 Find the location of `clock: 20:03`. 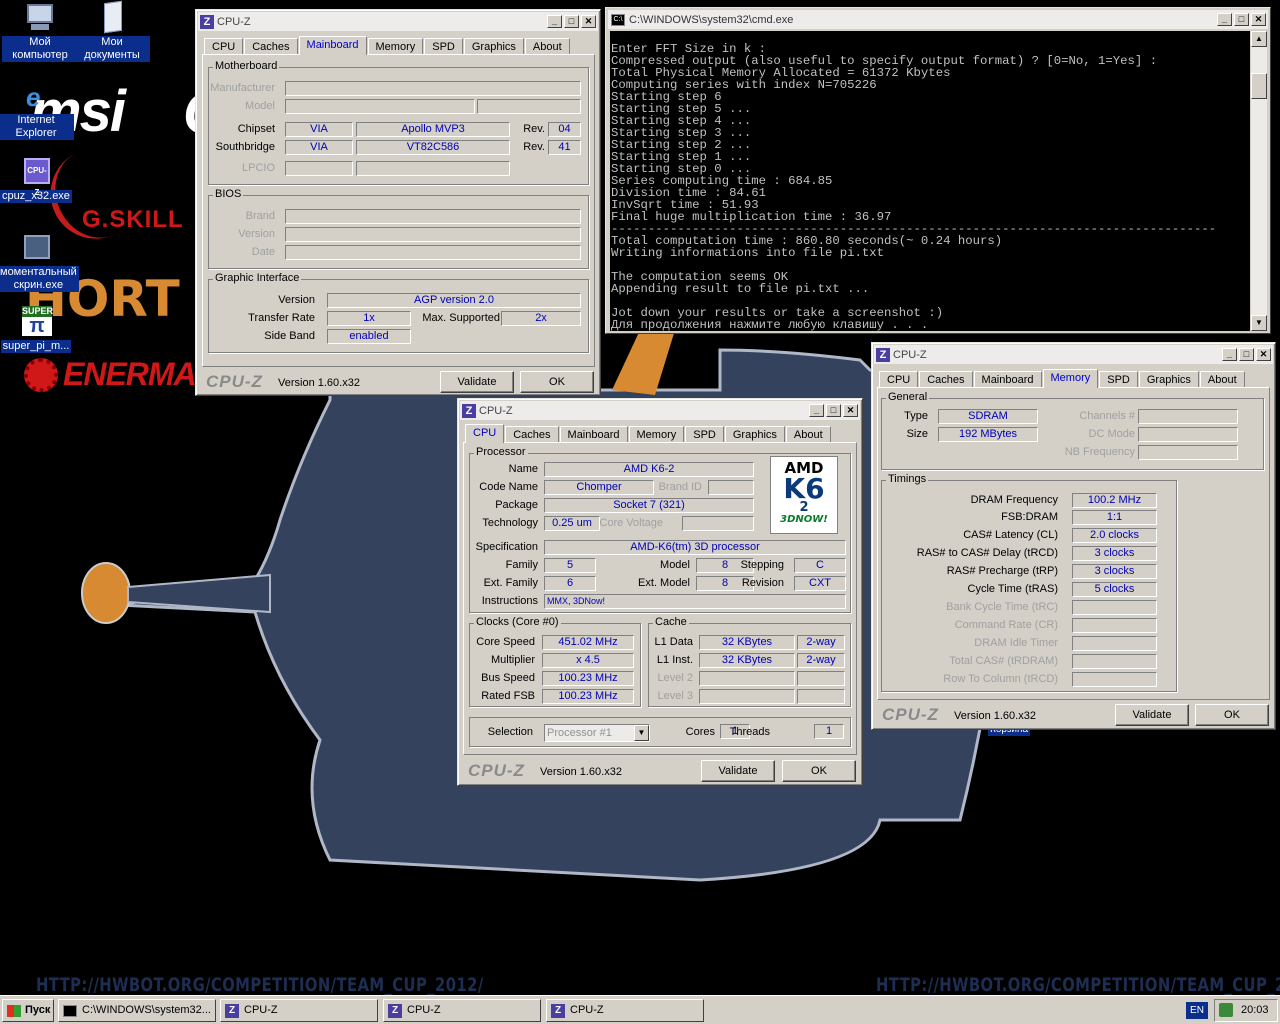

clock: 20:03 is located at coordinates (1255, 1010).